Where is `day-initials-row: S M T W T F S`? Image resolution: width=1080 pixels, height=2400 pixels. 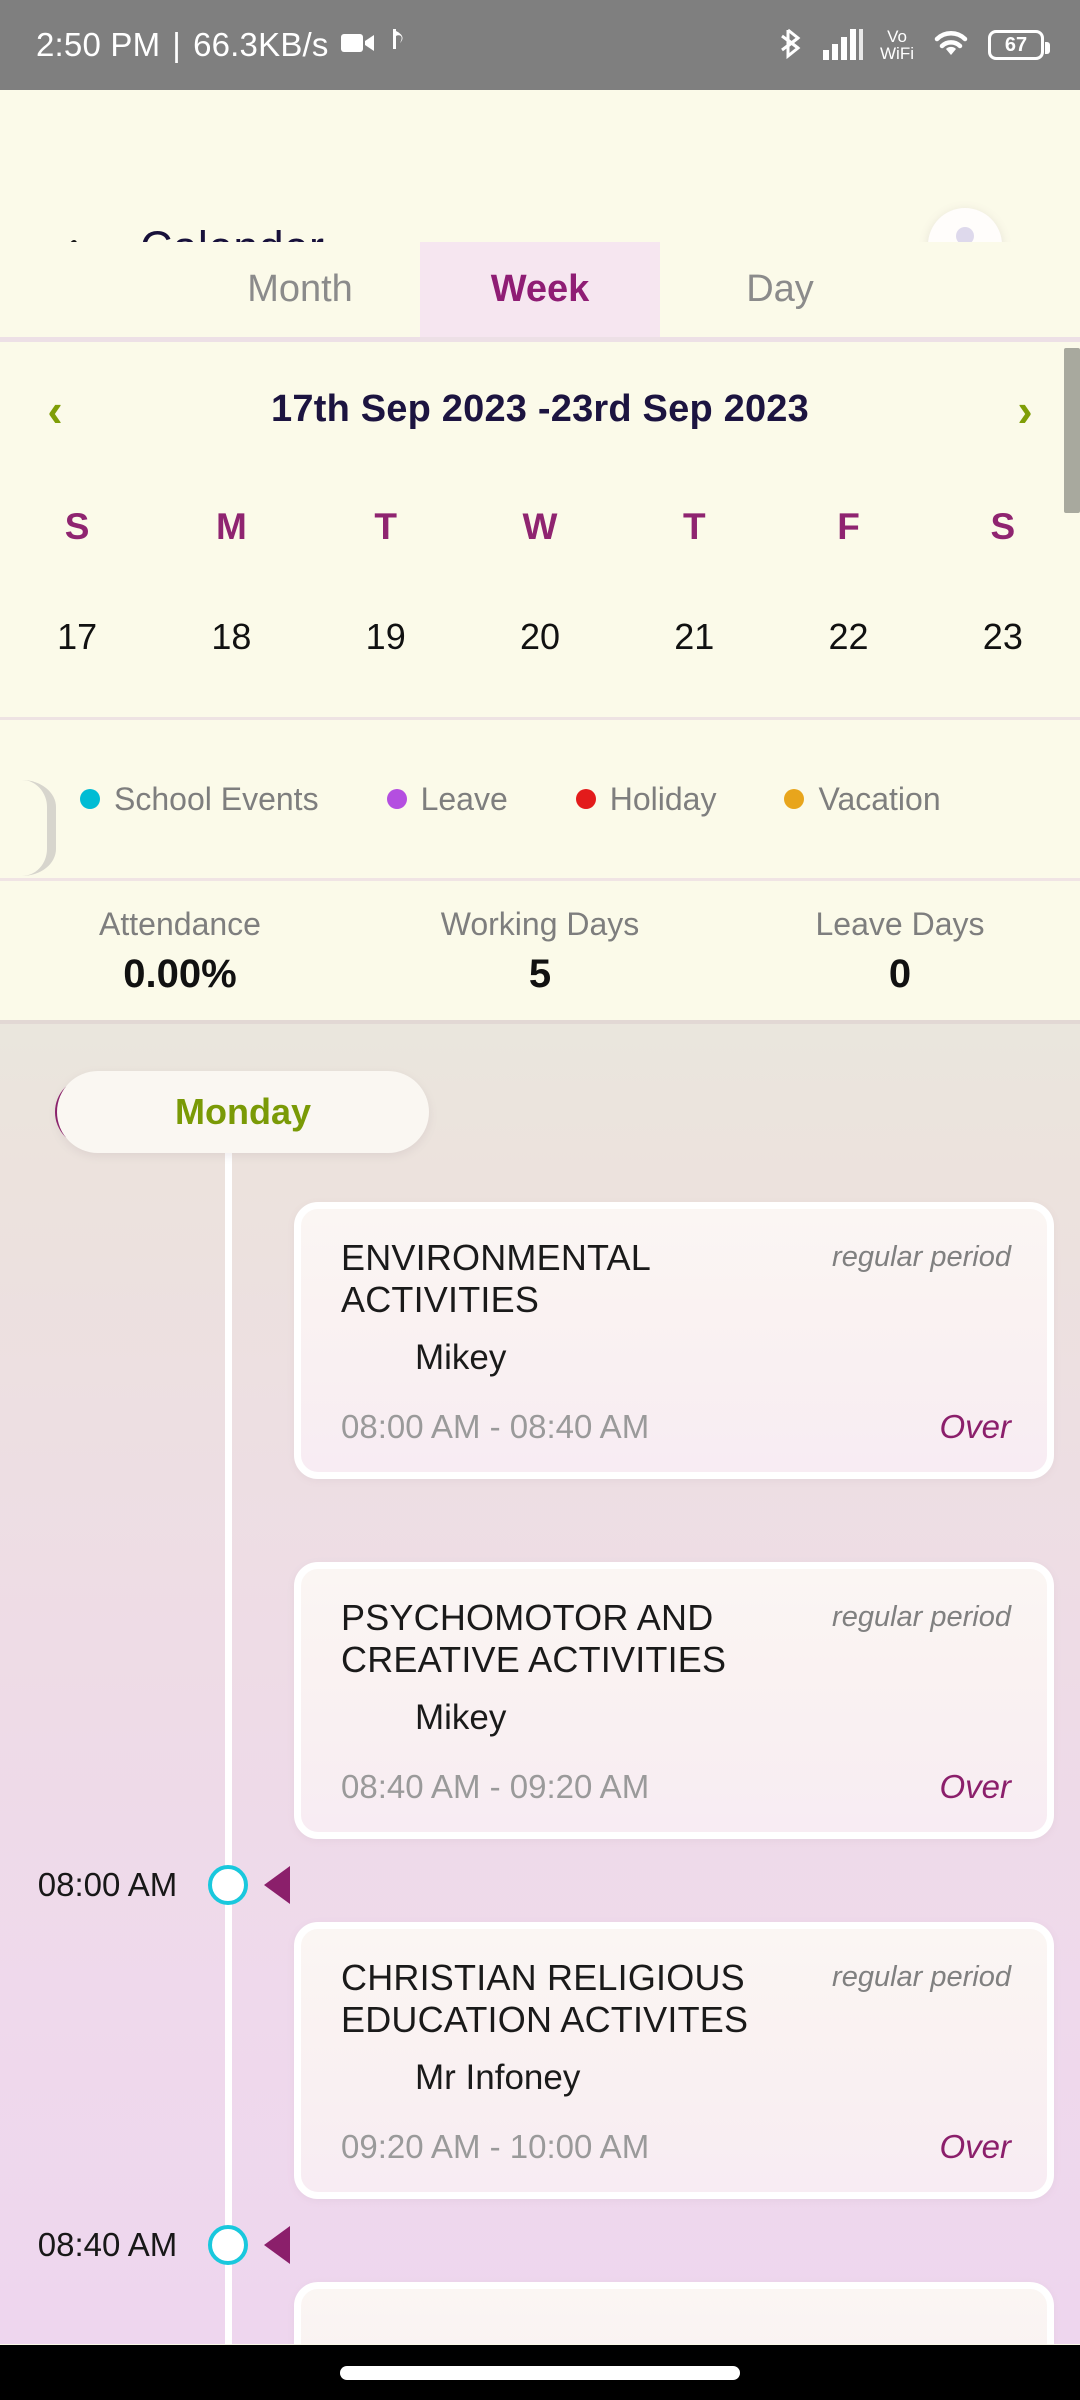
day-initials-row: S M T W T F S is located at coordinates (540, 527).